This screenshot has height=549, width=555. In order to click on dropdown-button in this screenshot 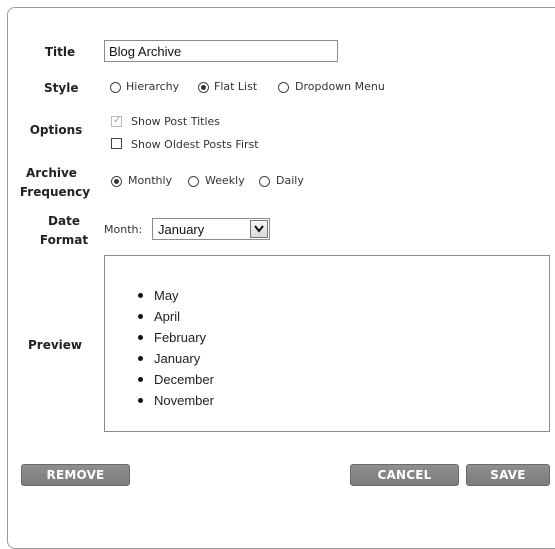, I will do `click(259, 229)`.